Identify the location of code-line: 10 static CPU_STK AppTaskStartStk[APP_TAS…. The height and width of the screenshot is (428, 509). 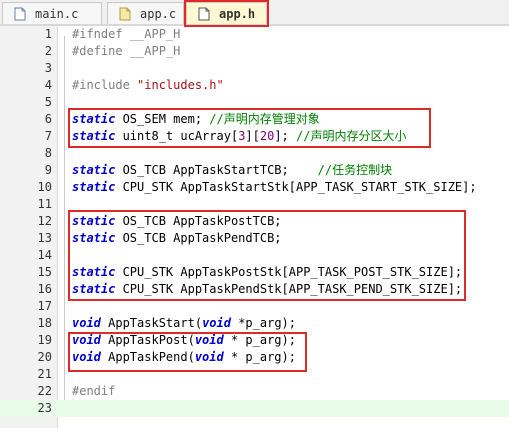
(254, 187).